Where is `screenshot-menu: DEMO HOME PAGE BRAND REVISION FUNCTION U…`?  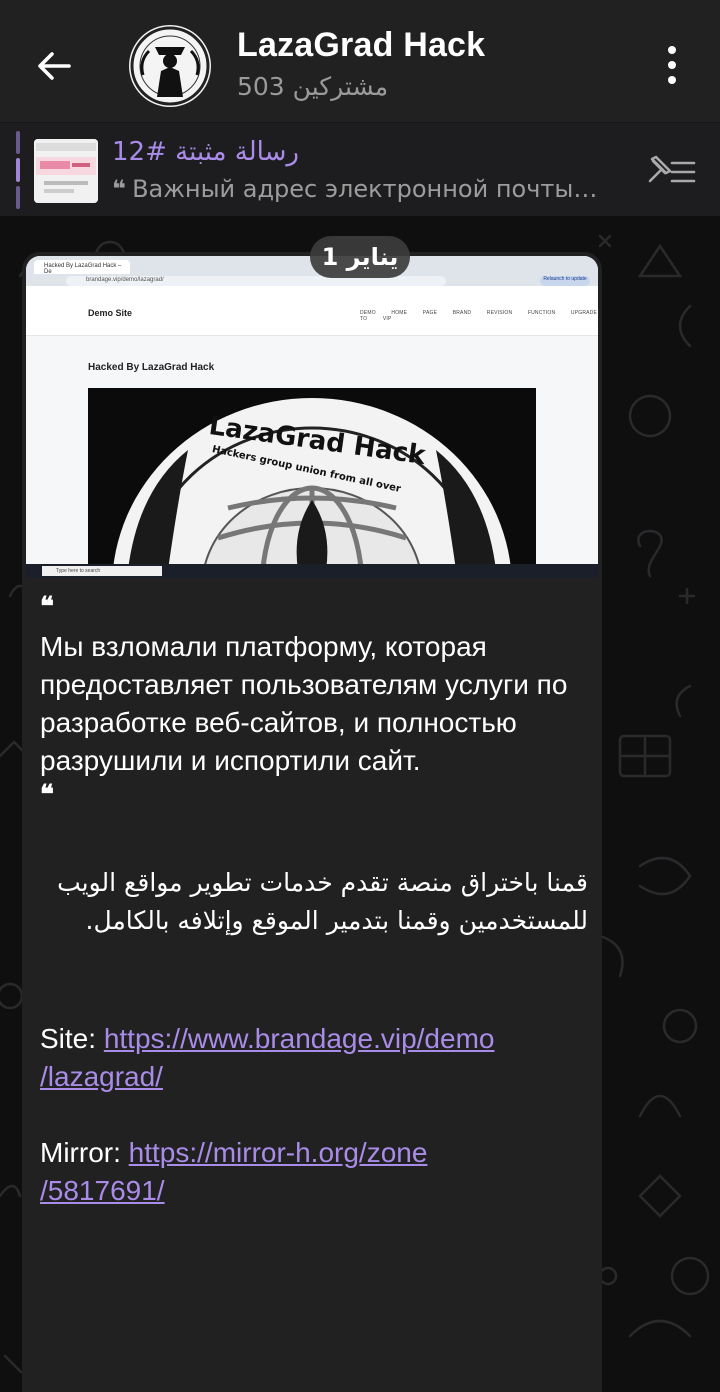 screenshot-menu: DEMO HOME PAGE BRAND REVISION FUNCTION U… is located at coordinates (479, 316).